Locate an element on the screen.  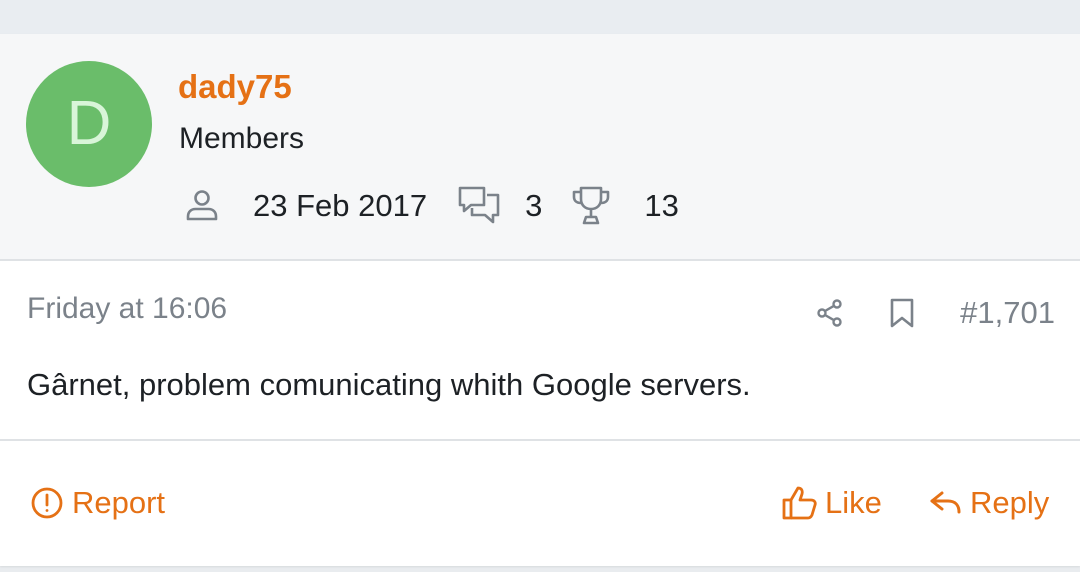
user-title: Members is located at coordinates (242, 138).